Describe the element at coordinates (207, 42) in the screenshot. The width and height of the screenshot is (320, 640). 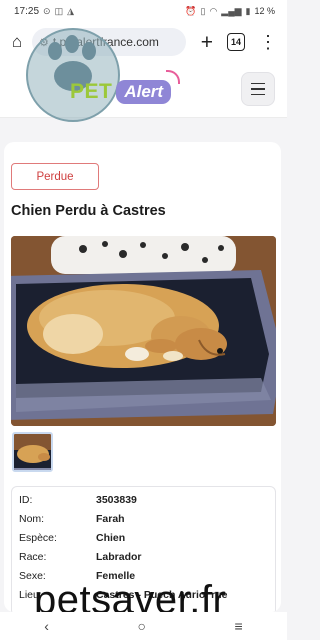
I see `new-tab-icon: +` at that location.